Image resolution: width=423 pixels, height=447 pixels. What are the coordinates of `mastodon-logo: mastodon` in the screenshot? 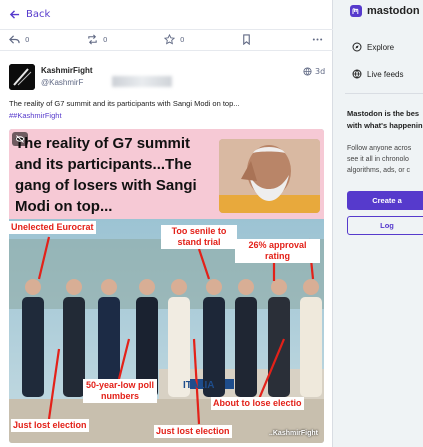 It's located at (384, 11).